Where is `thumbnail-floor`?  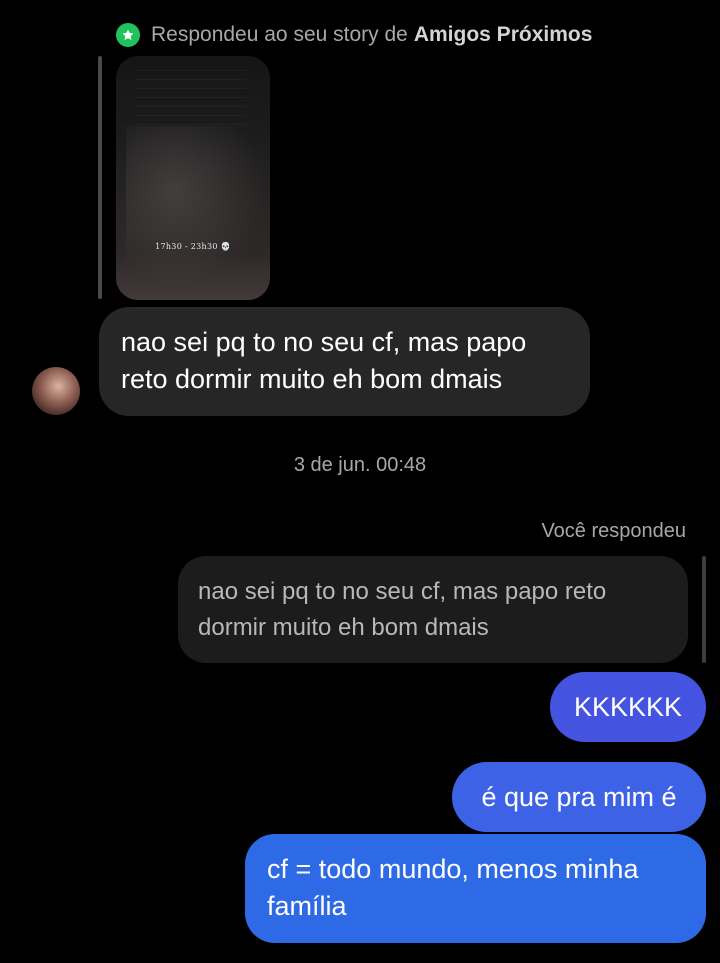 thumbnail-floor is located at coordinates (193, 277).